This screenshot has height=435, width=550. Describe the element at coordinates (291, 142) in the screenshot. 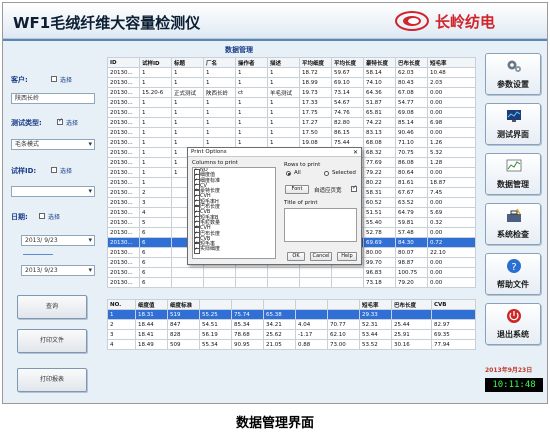

I see `table-row: 20130... 1 1 1 1 1 19.08 75.44 68.08 71.10 1.26` at that location.